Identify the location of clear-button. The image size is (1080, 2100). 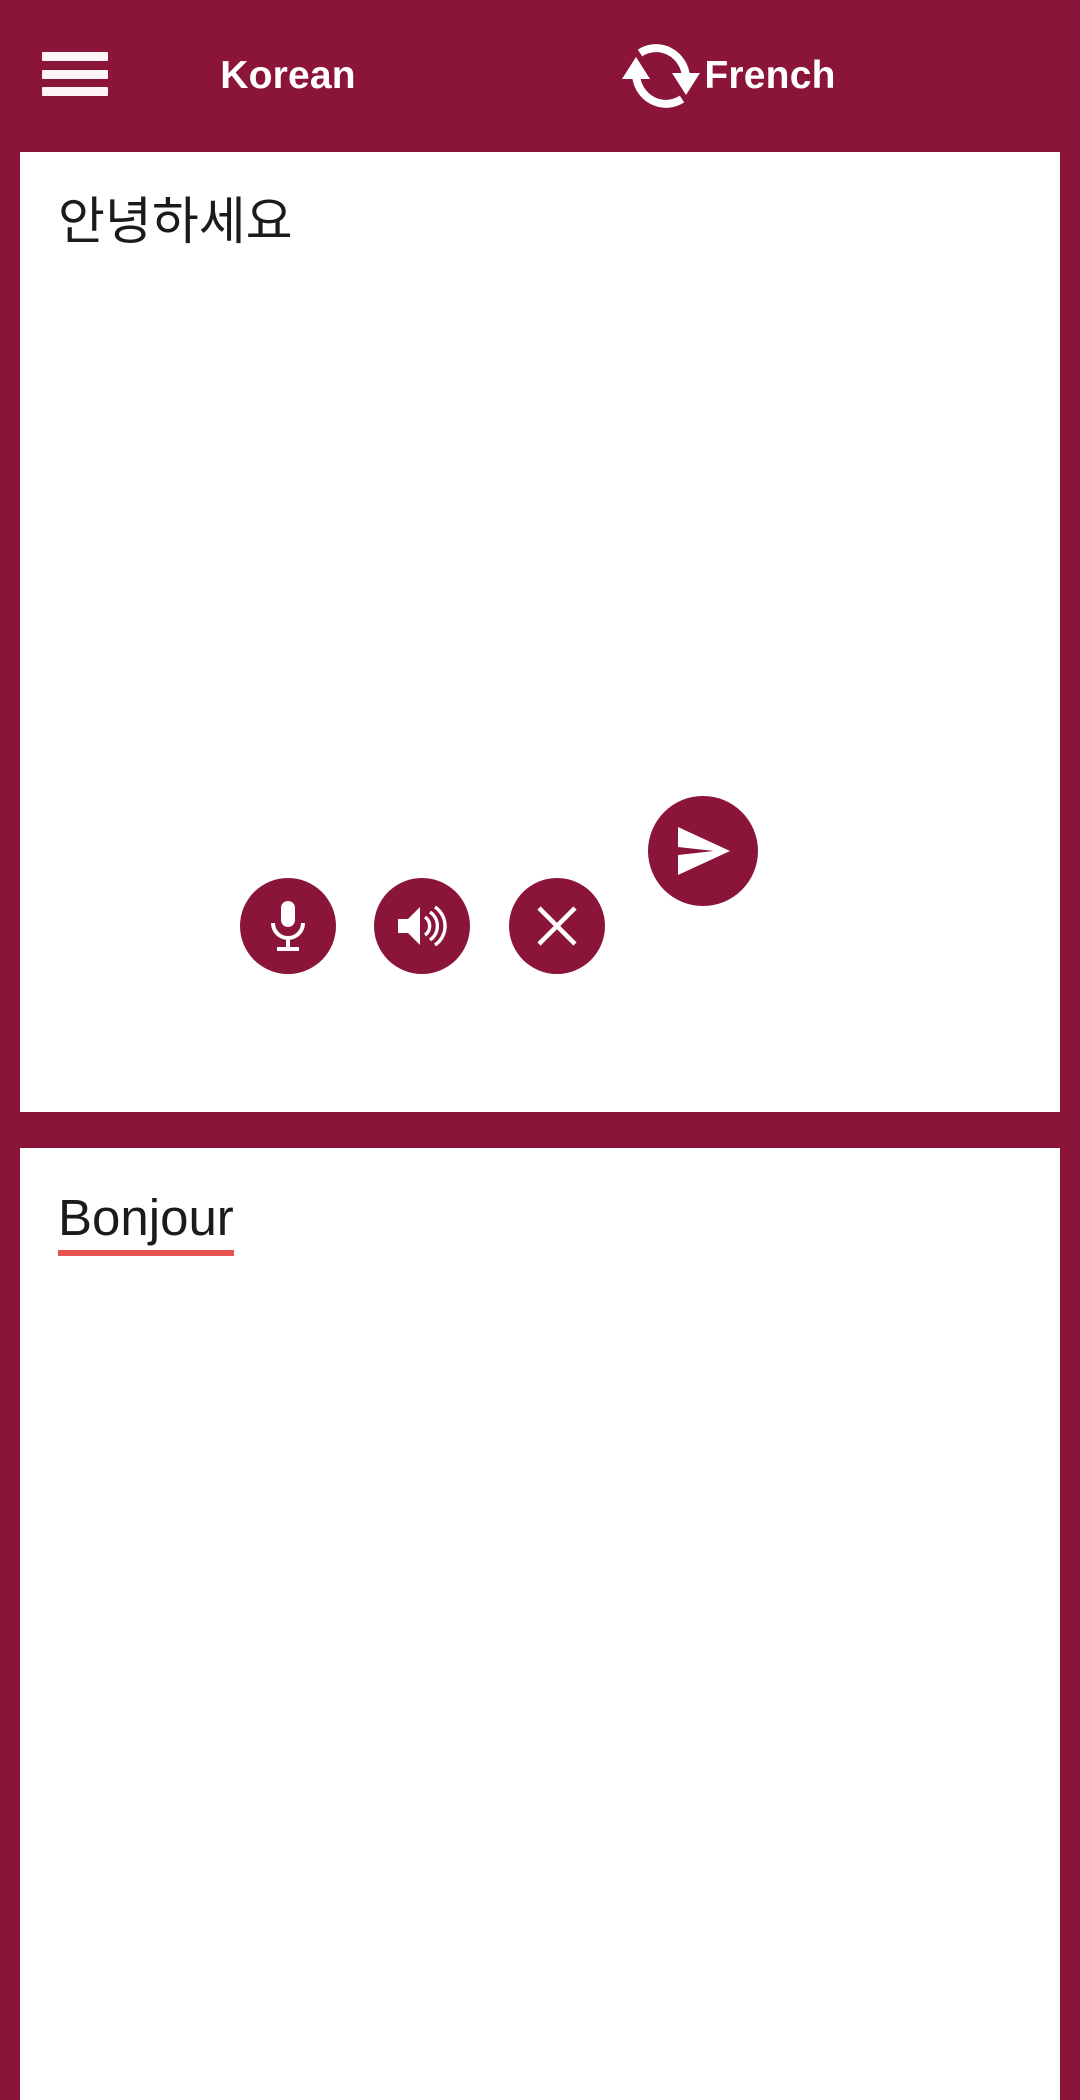
(557, 926).